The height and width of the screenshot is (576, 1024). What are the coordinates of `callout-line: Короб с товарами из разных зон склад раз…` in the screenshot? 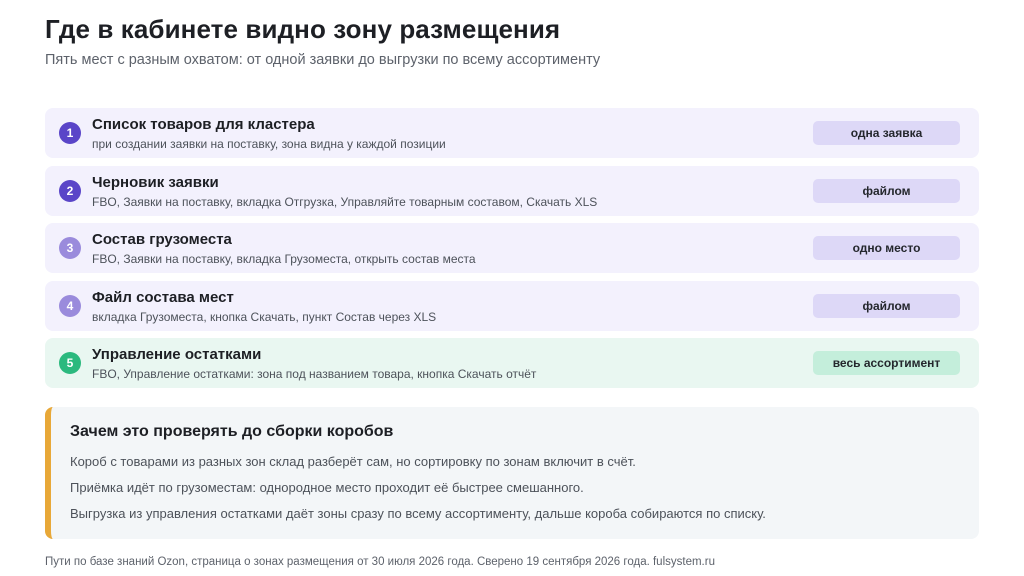 It's located at (353, 461).